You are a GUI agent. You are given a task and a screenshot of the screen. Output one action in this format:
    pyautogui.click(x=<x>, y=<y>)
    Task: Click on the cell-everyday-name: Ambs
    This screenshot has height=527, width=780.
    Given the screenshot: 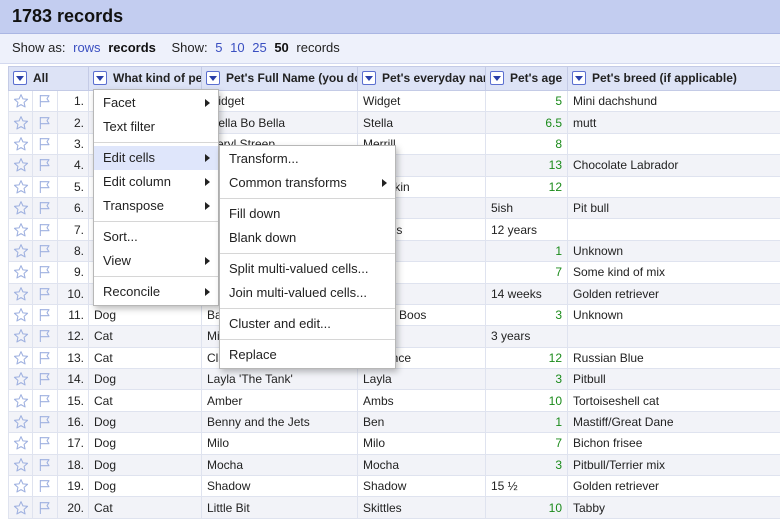 What is the action you would take?
    pyautogui.click(x=421, y=400)
    